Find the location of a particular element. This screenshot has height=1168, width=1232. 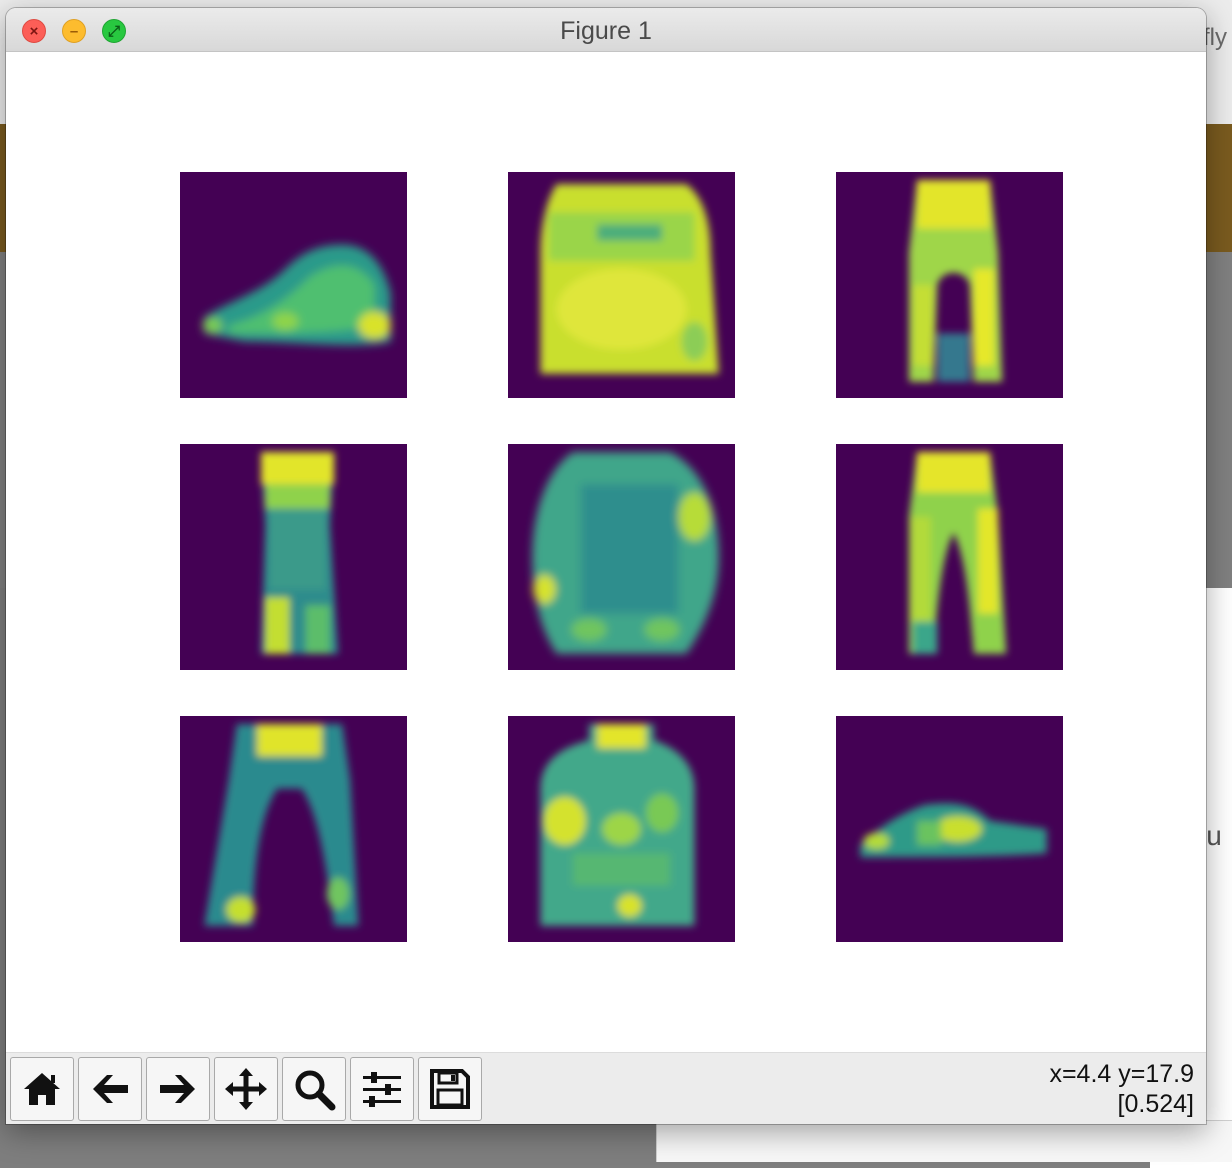

window-title: Figure 1 is located at coordinates (606, 31).